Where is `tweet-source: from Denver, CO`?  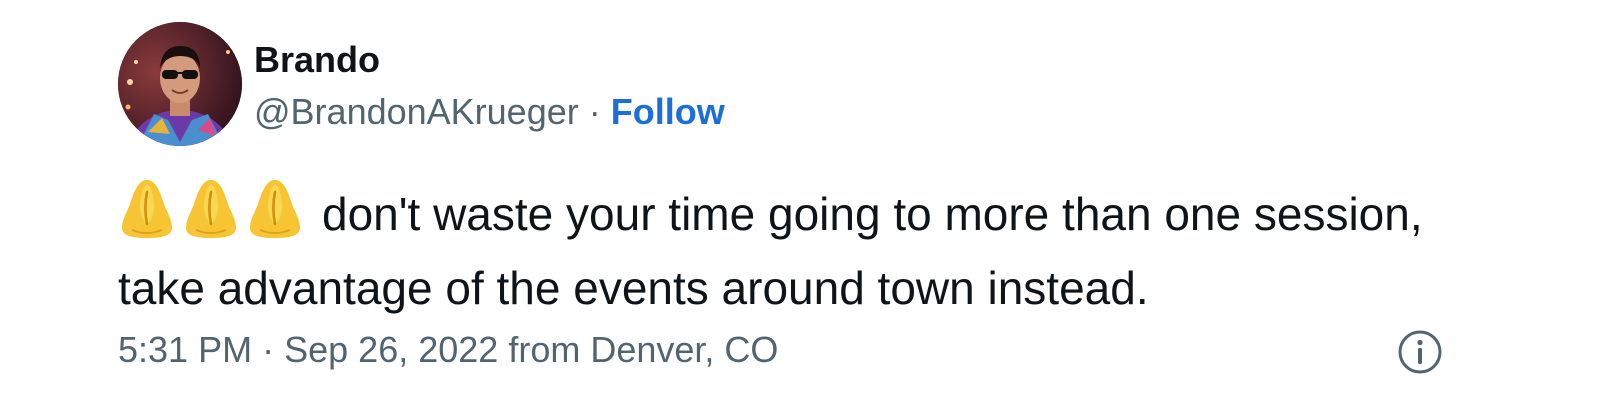
tweet-source: from Denver, CO is located at coordinates (643, 349).